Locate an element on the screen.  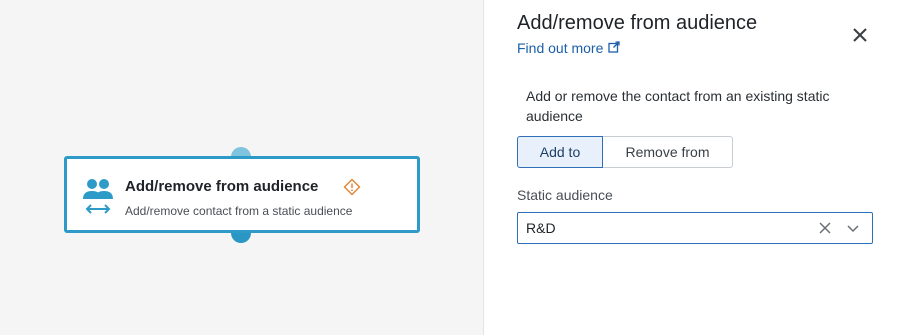
selected-audience-value: R&D is located at coordinates (541, 228).